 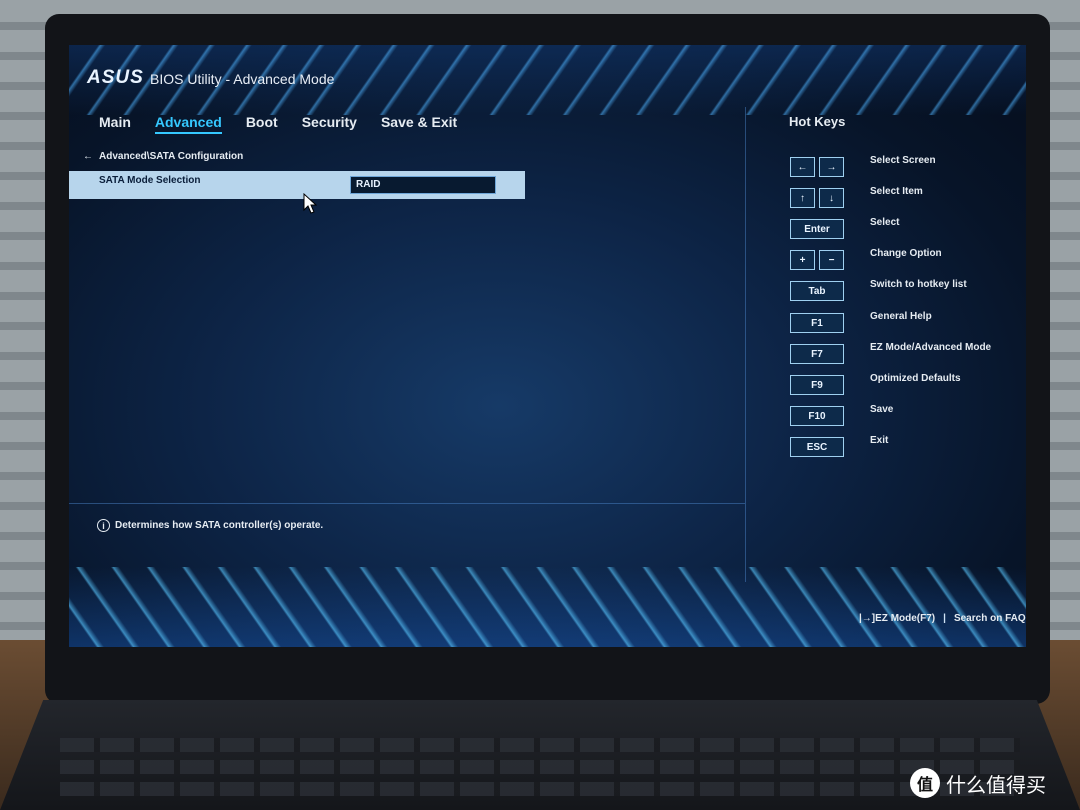 What do you see at coordinates (817, 447) in the screenshot?
I see `esc-key: ESC` at bounding box center [817, 447].